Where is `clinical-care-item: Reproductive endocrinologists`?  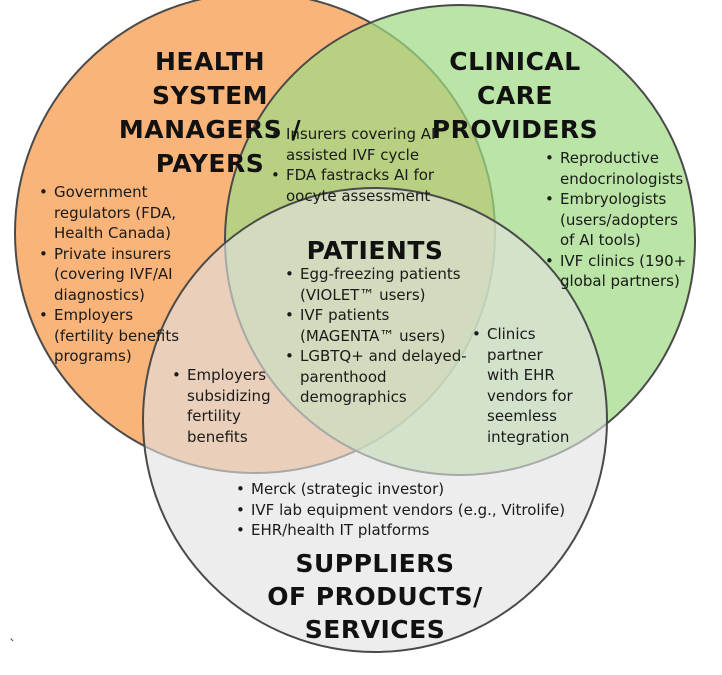 clinical-care-item: Reproductive endocrinologists is located at coordinates (622, 168).